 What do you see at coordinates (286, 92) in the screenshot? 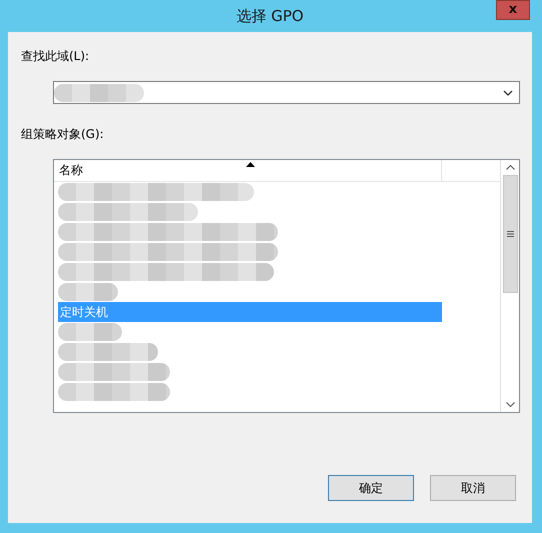
I see `domain-dropdown` at bounding box center [286, 92].